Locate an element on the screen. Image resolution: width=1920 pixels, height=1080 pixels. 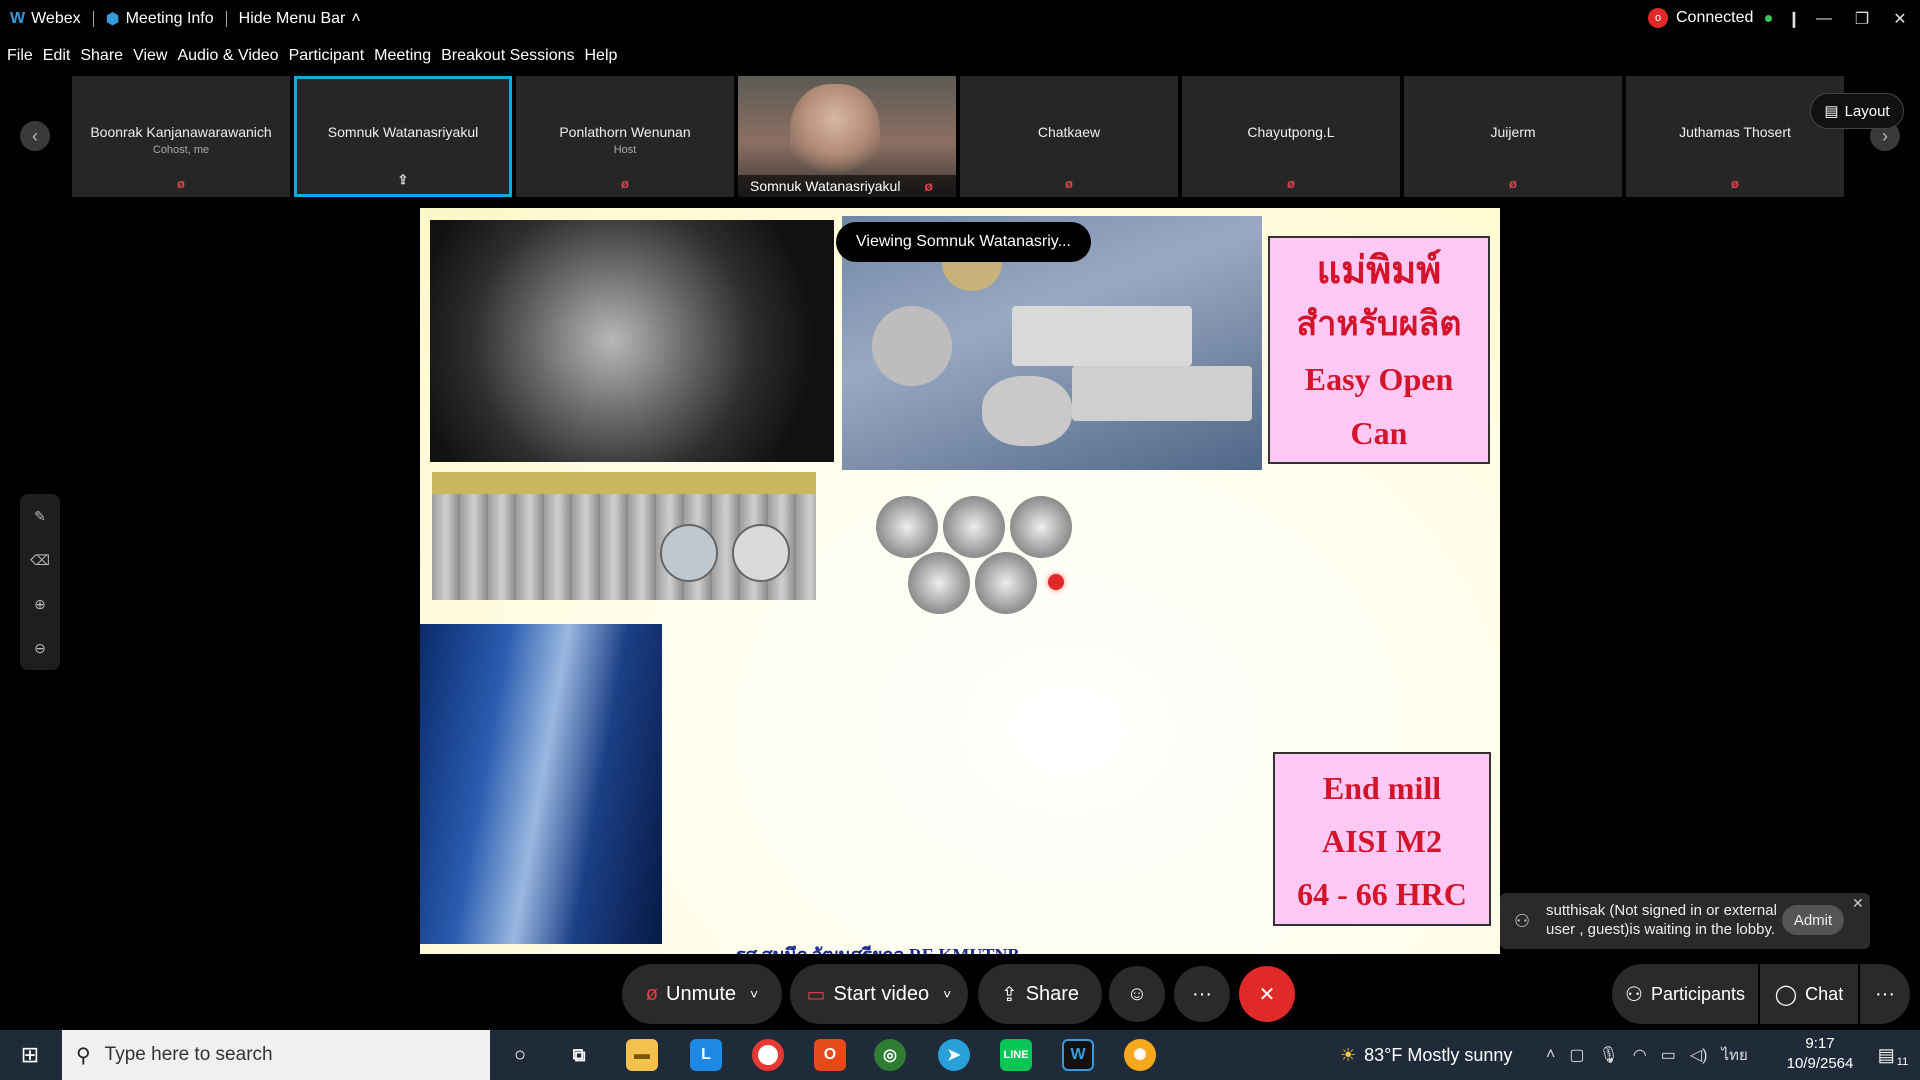
unmute-button: ø Unmute ˅ is located at coordinates (702, 994).